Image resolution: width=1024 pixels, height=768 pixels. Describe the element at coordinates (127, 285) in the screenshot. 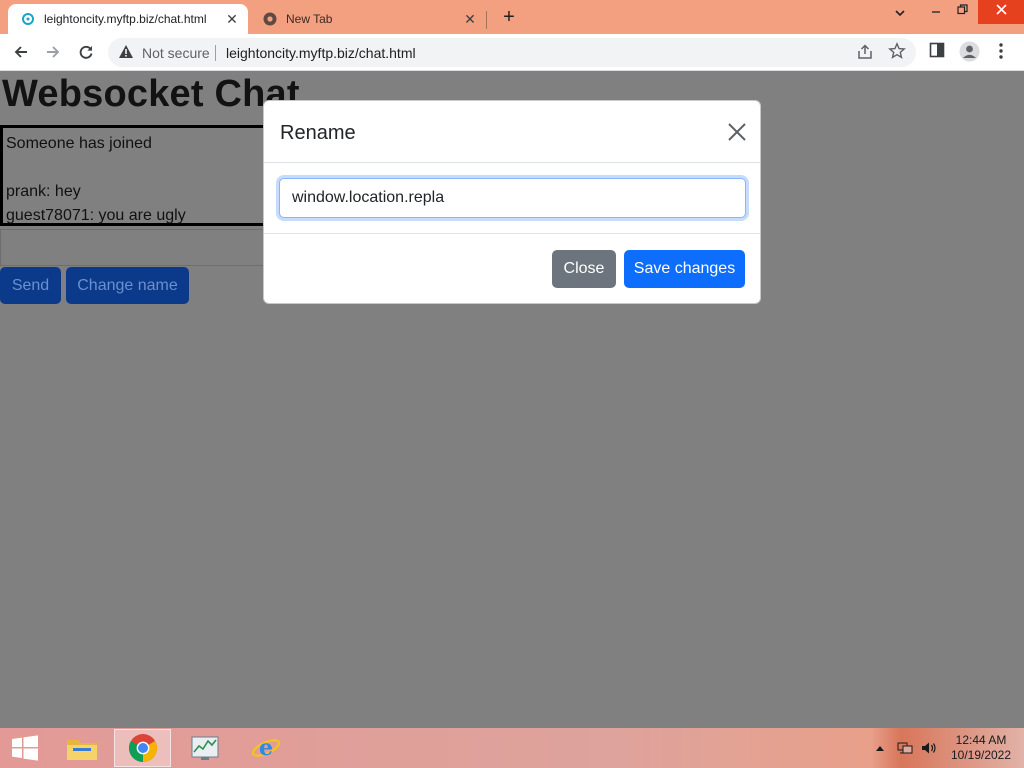

I see `change-name-button: Change name` at that location.